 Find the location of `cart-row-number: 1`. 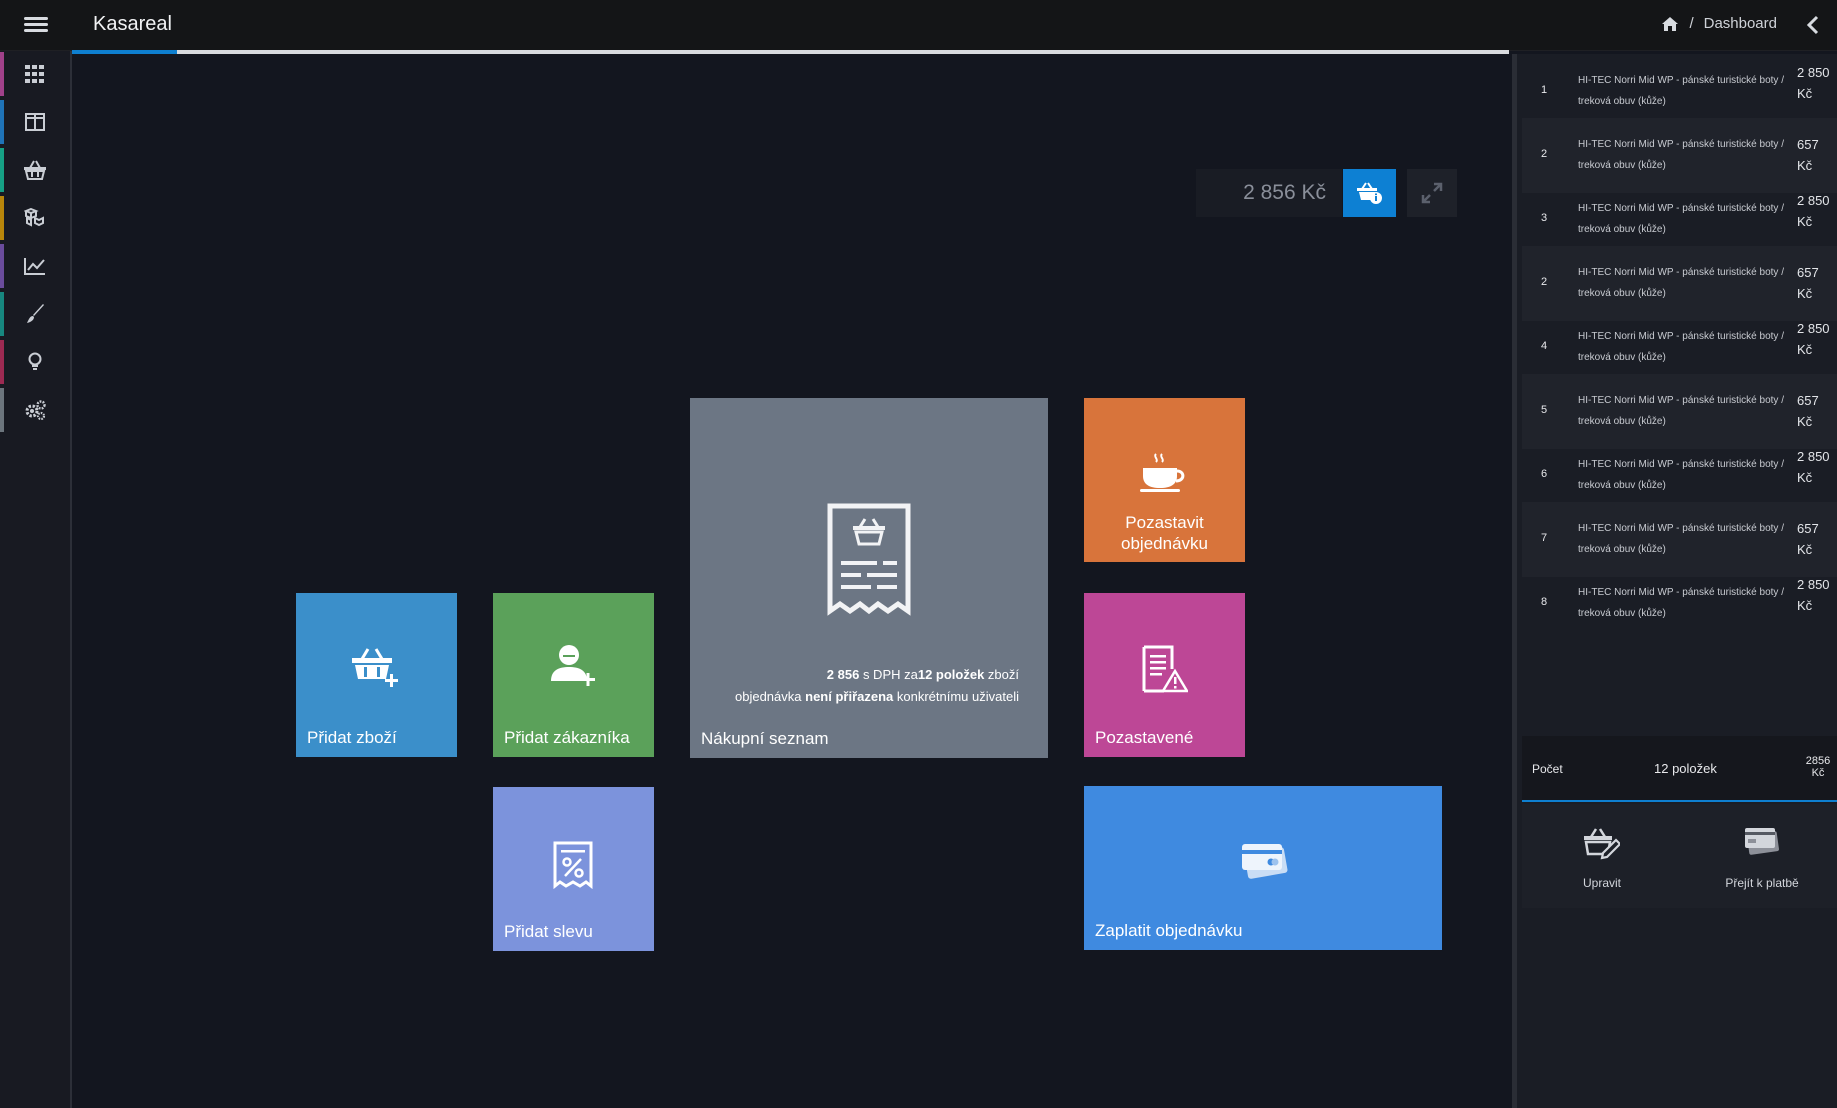

cart-row-number: 1 is located at coordinates (1544, 90).